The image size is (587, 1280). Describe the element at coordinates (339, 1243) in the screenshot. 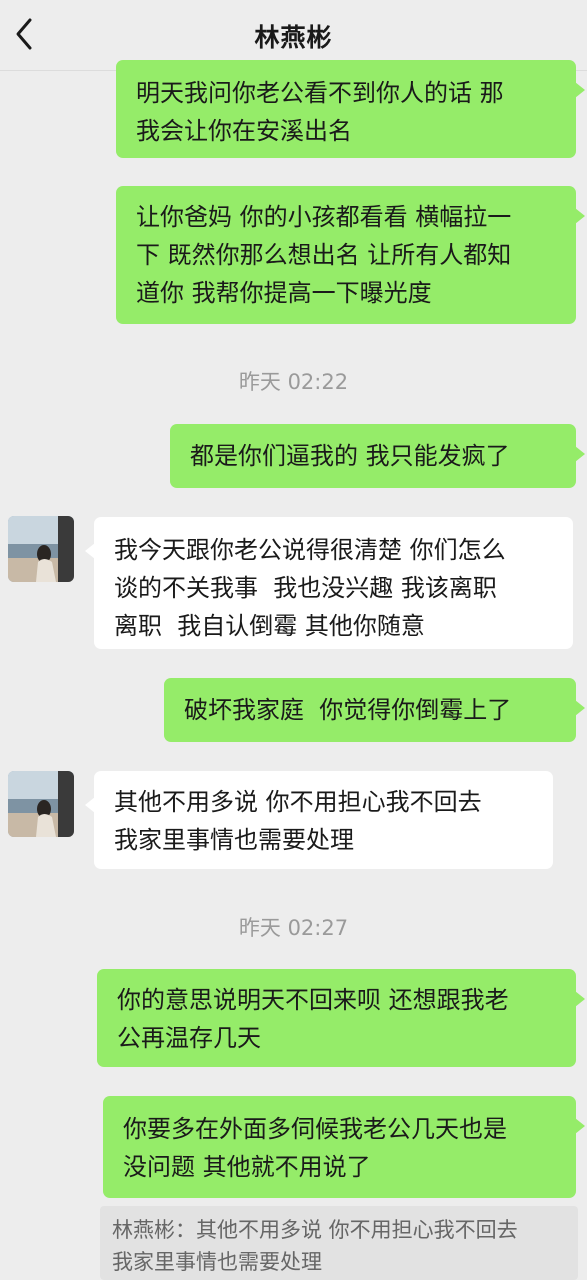

I see `quoted-message: 林燕彬：其他不用多说 你不用担心我不回去 我家里事情也需要处理` at that location.